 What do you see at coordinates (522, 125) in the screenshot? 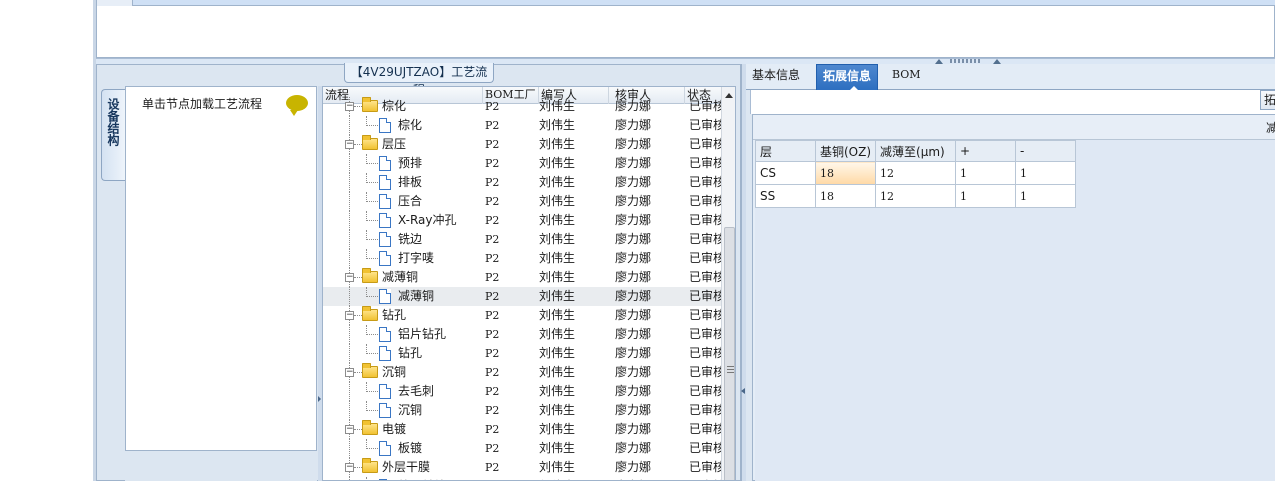
I see `table-row: 棕化 P2 刘伟生 廖力娜 已审核` at bounding box center [522, 125].